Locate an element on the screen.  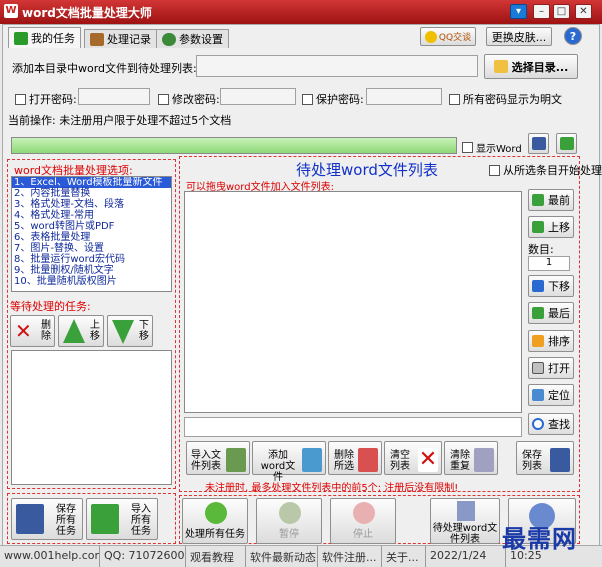
move-down-button: 下移 is located at coordinates (551, 286).